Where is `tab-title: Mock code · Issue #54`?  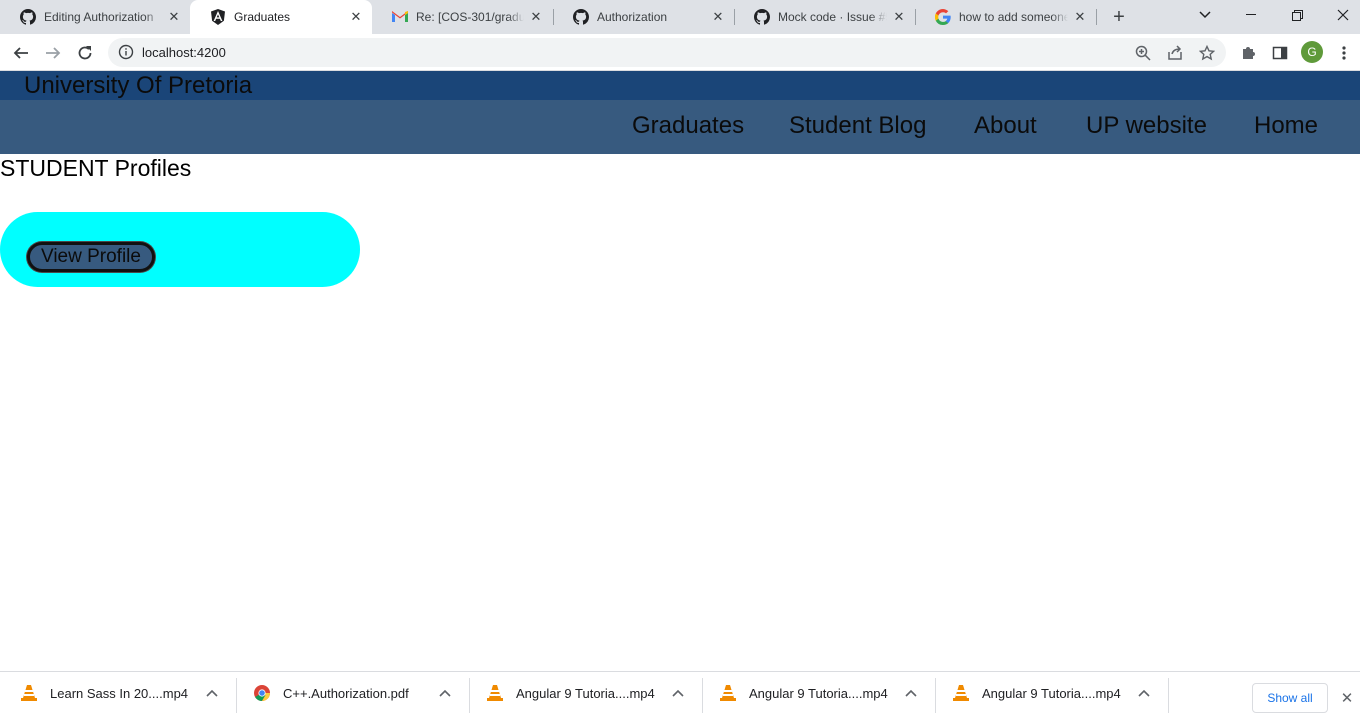 tab-title: Mock code · Issue #54 is located at coordinates (832, 17).